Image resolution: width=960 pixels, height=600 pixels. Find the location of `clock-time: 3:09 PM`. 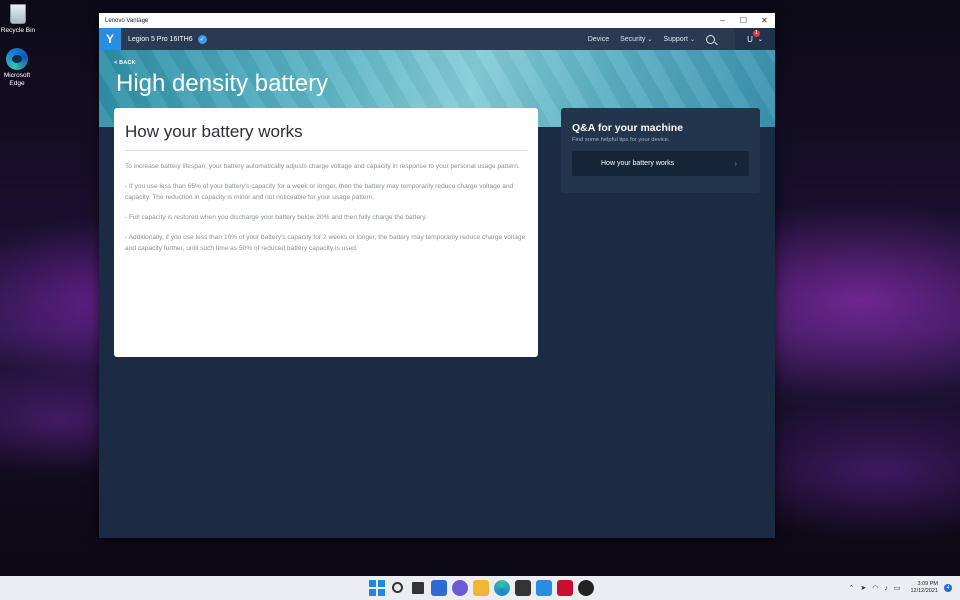

clock-time: 3:09 PM is located at coordinates (927, 584).